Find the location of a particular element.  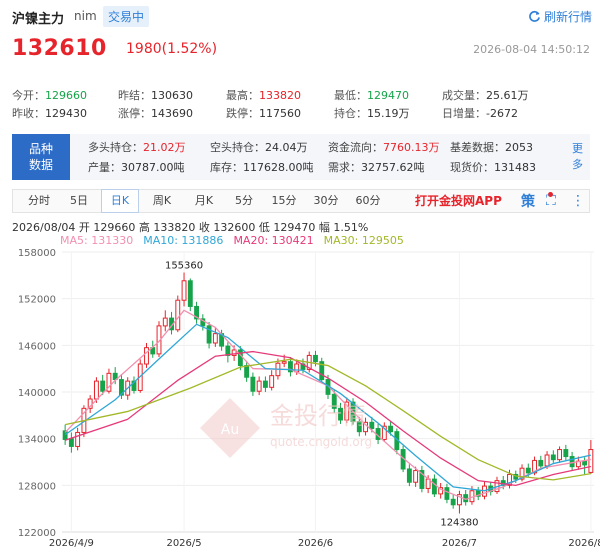

refresh-button: 刷新行情 is located at coordinates (560, 16).